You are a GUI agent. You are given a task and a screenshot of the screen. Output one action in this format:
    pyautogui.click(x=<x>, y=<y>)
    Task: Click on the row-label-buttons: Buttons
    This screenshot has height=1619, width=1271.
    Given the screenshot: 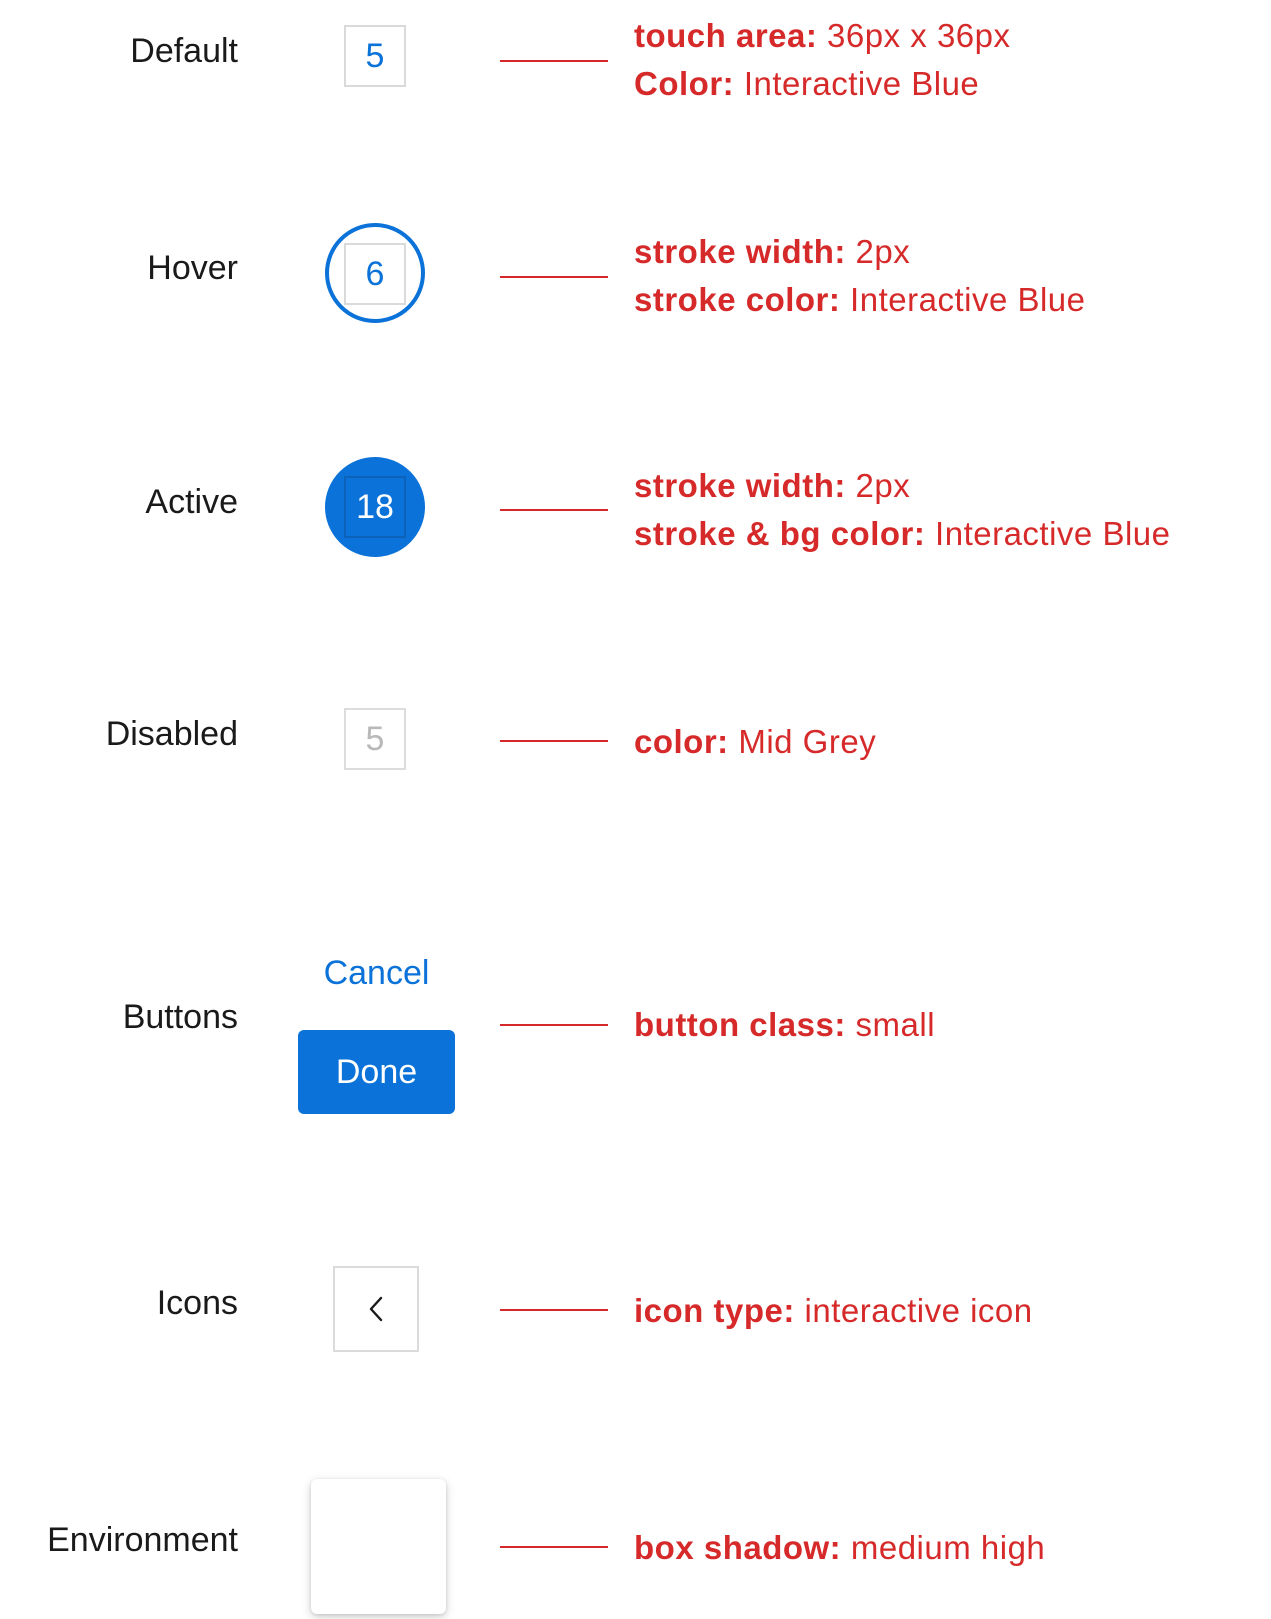 What is the action you would take?
    pyautogui.click(x=180, y=1017)
    